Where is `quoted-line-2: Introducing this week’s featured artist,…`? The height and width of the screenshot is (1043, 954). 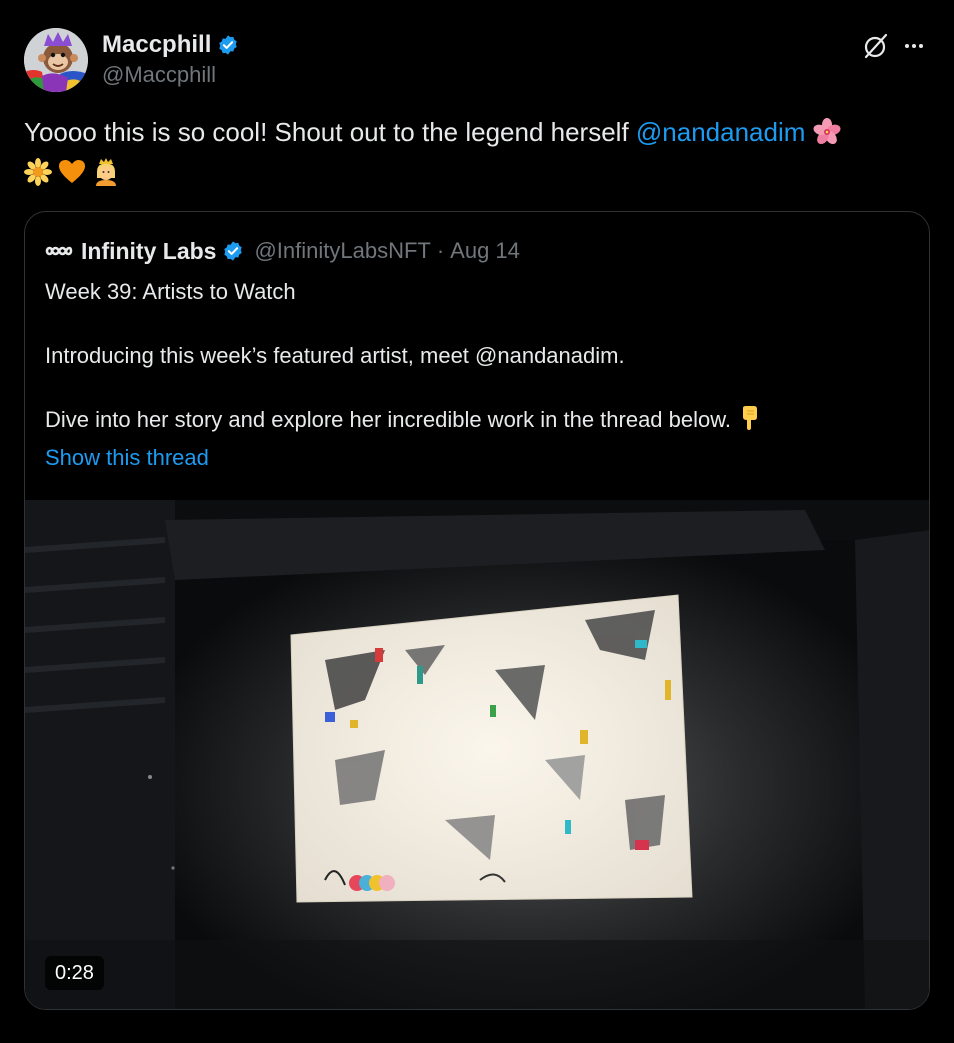
quoted-line-2: Introducing this week’s featured artist,… is located at coordinates (335, 355).